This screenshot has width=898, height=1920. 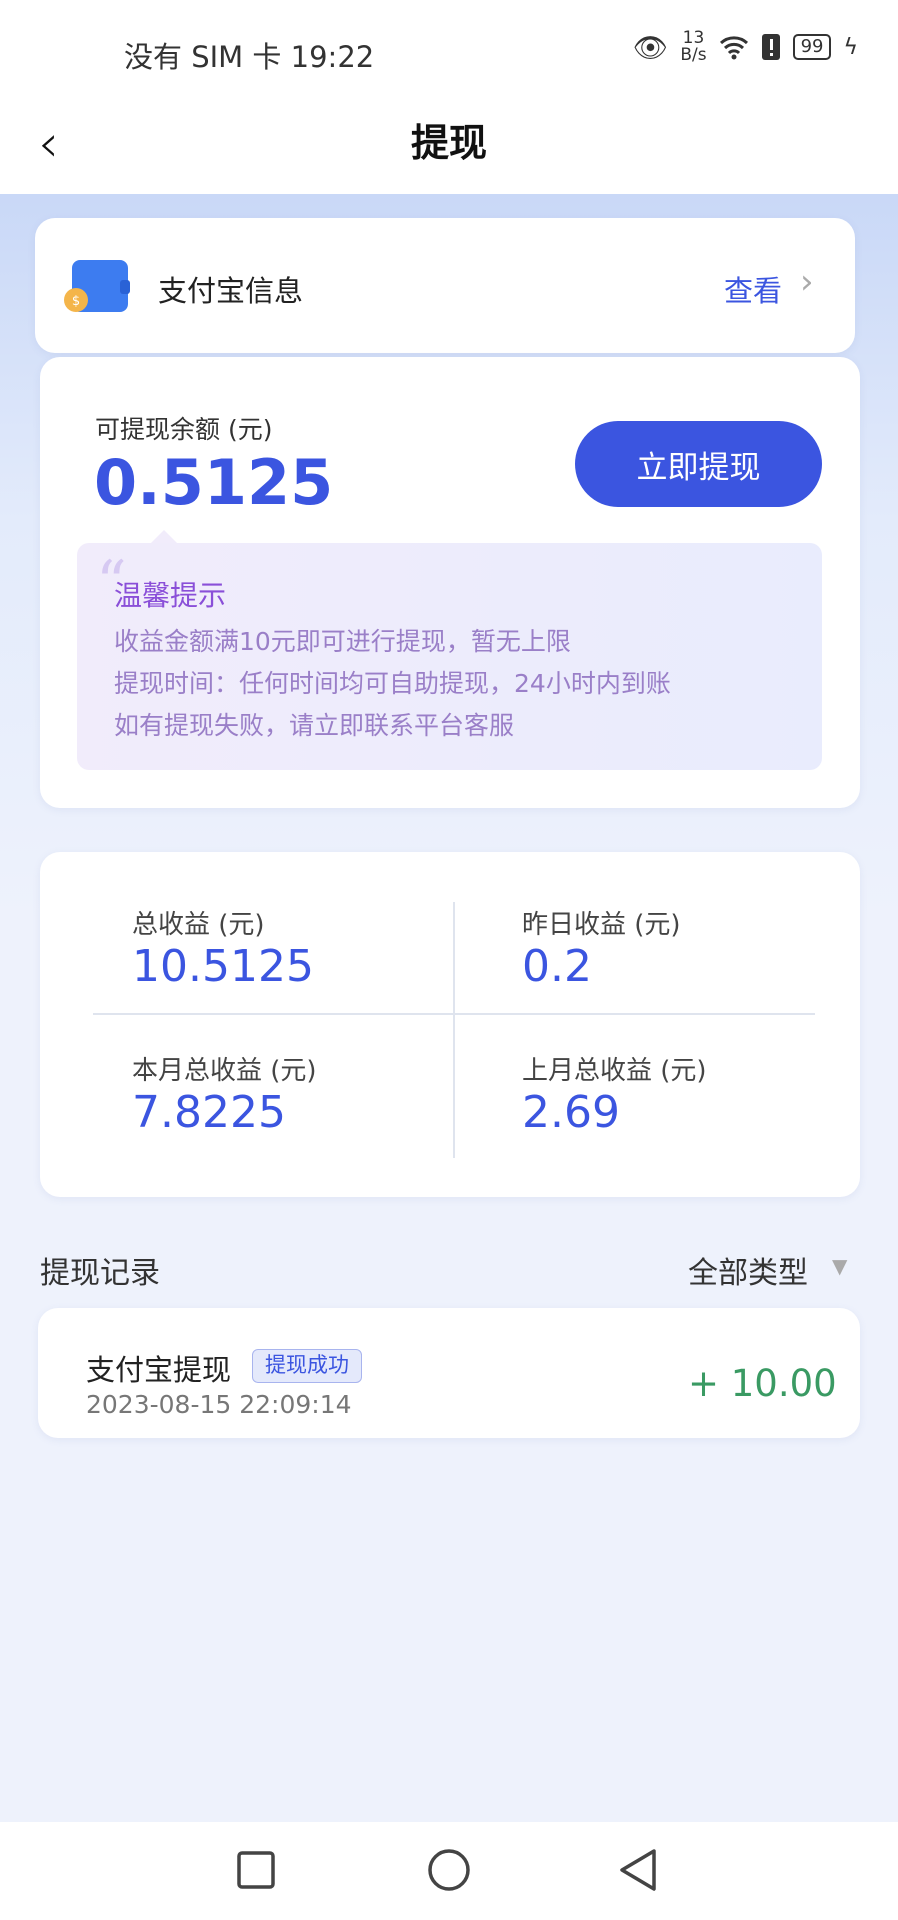 I want to click on caret-down-icon: ▼, so click(x=839, y=1266).